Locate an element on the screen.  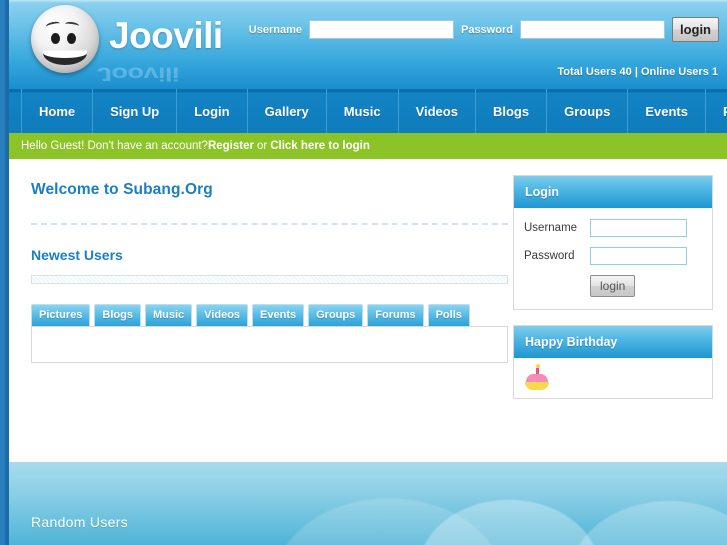
sidebar-birthday-title: Happy Birthday is located at coordinates (613, 342).